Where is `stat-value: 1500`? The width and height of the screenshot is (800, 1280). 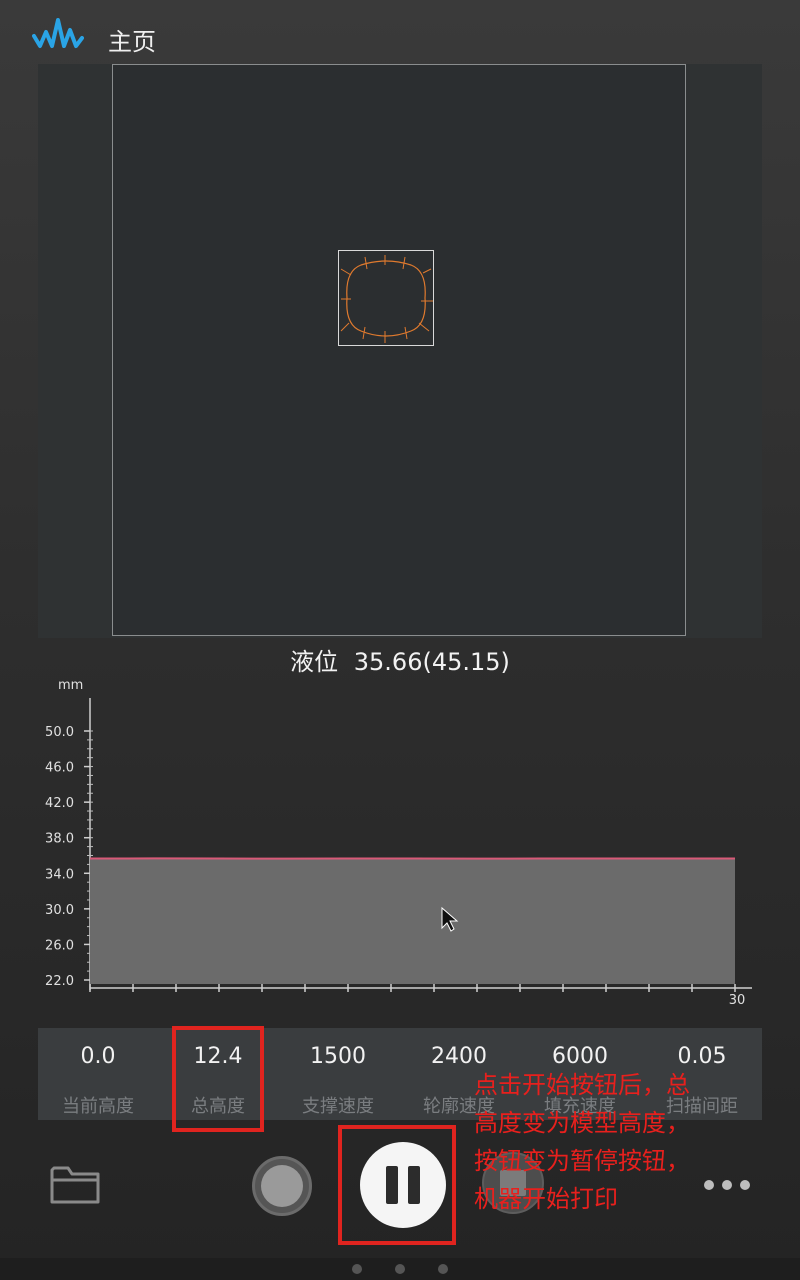
stat-value: 1500 is located at coordinates (338, 1056).